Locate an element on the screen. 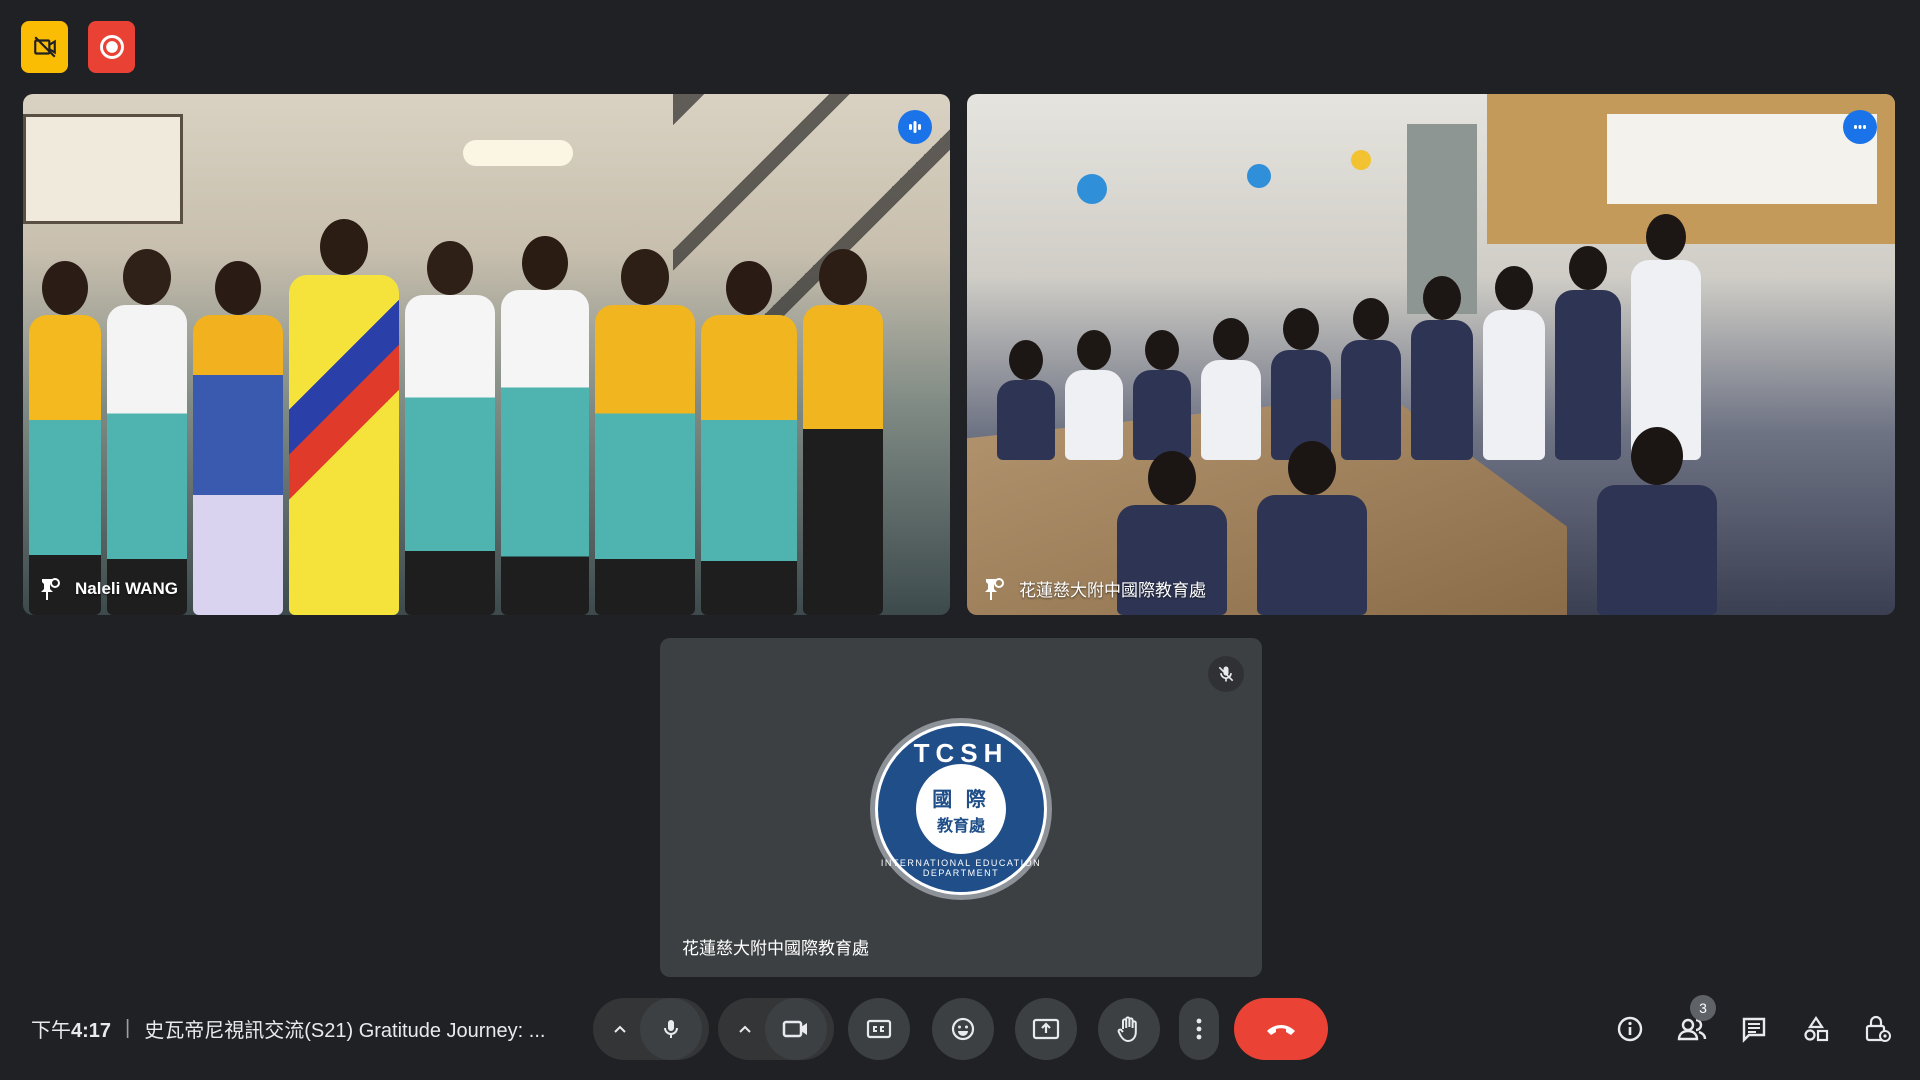 This screenshot has width=1920, height=1080. classroom-students is located at coordinates (1349, 337).